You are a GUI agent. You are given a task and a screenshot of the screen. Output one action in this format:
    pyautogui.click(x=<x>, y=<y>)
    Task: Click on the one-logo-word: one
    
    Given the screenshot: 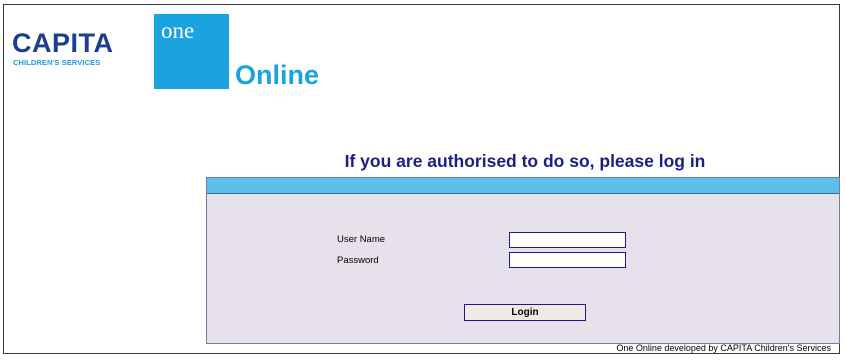 What is the action you would take?
    pyautogui.click(x=178, y=30)
    